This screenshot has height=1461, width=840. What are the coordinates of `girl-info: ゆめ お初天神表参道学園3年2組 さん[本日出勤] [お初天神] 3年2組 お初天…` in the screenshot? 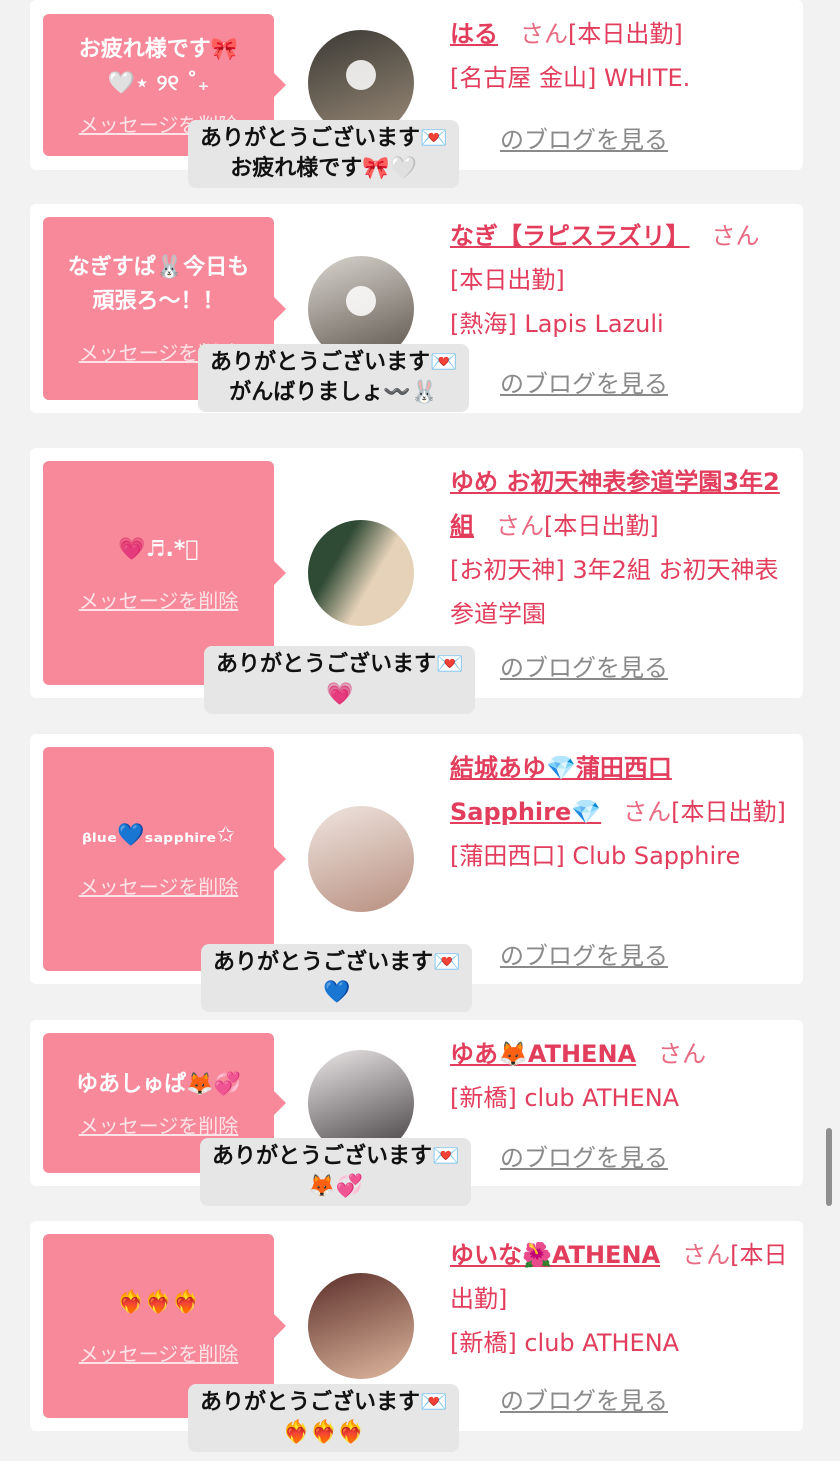 It's located at (620, 548).